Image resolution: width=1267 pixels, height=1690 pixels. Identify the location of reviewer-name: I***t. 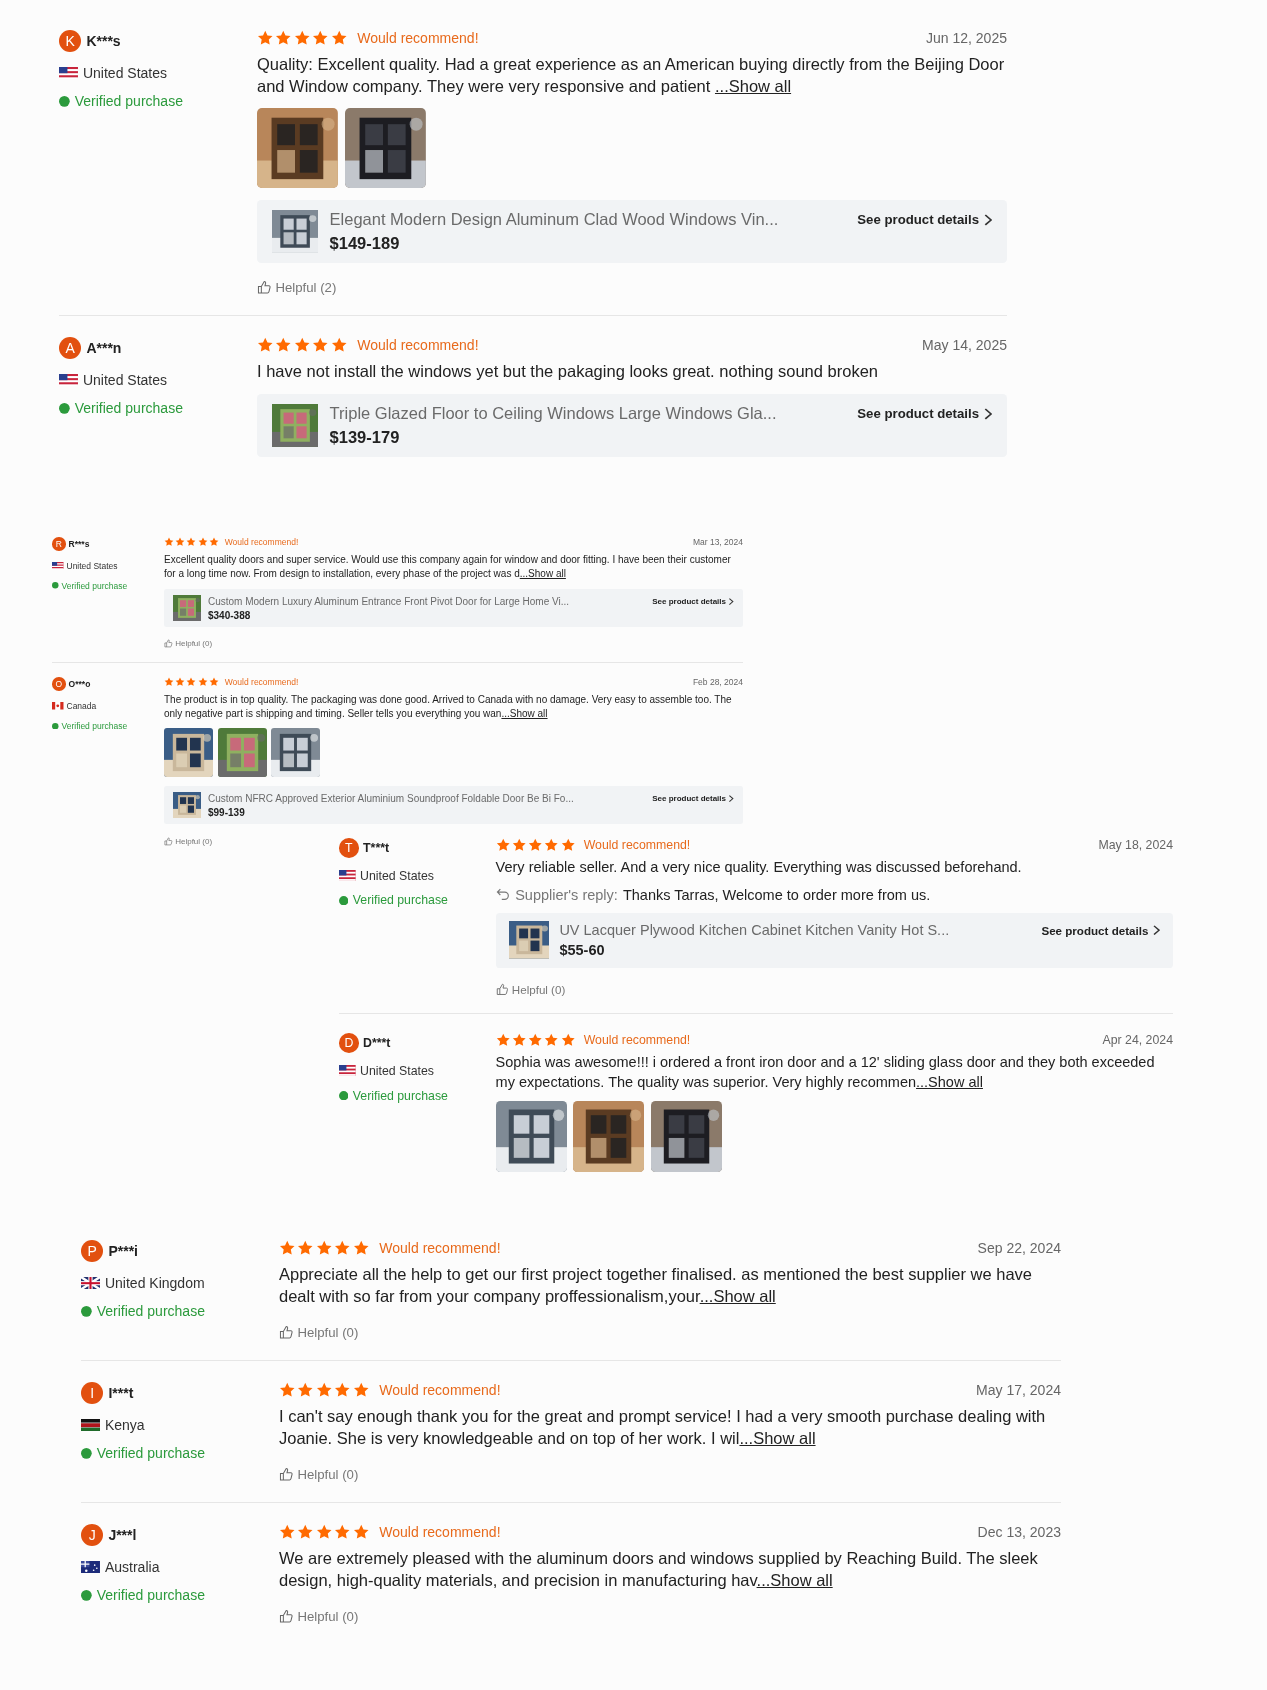
(121, 1393).